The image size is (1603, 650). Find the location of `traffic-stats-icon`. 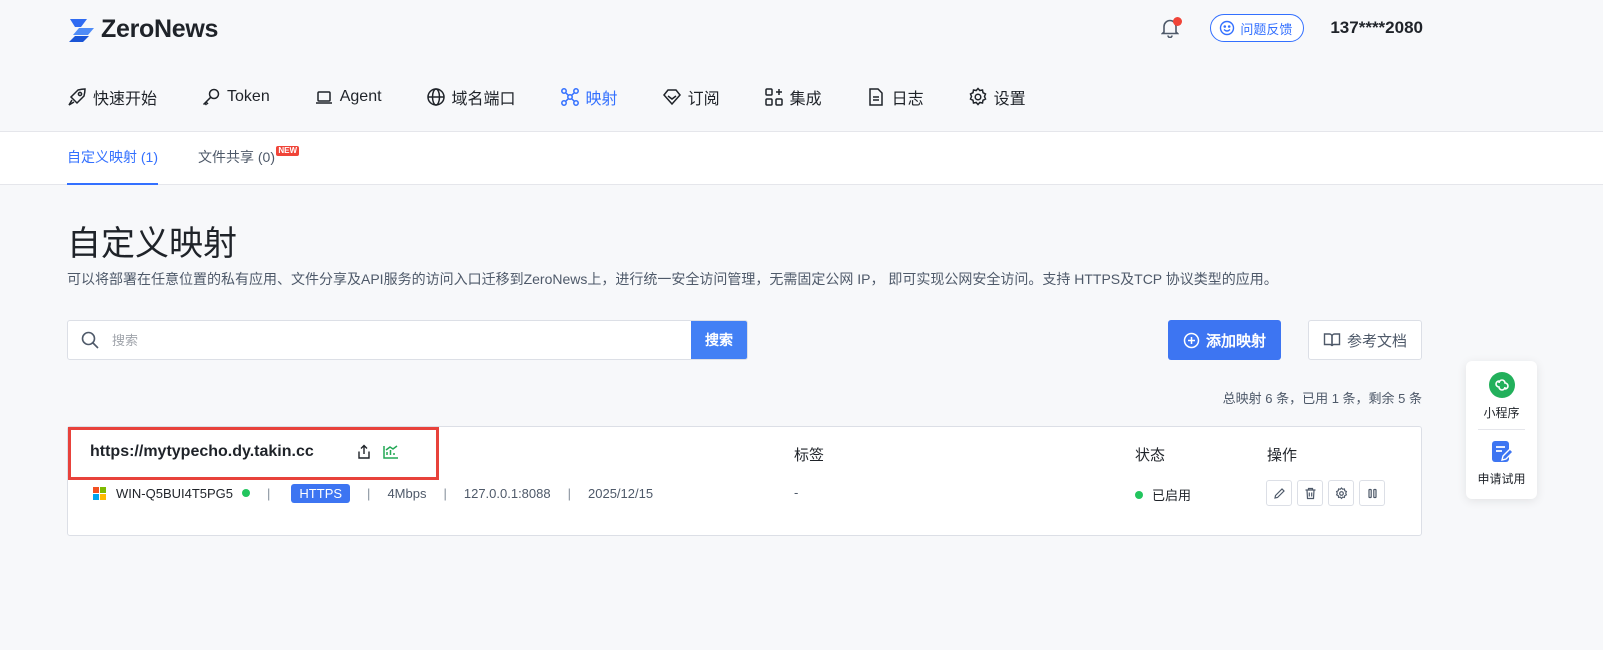

traffic-stats-icon is located at coordinates (391, 454).